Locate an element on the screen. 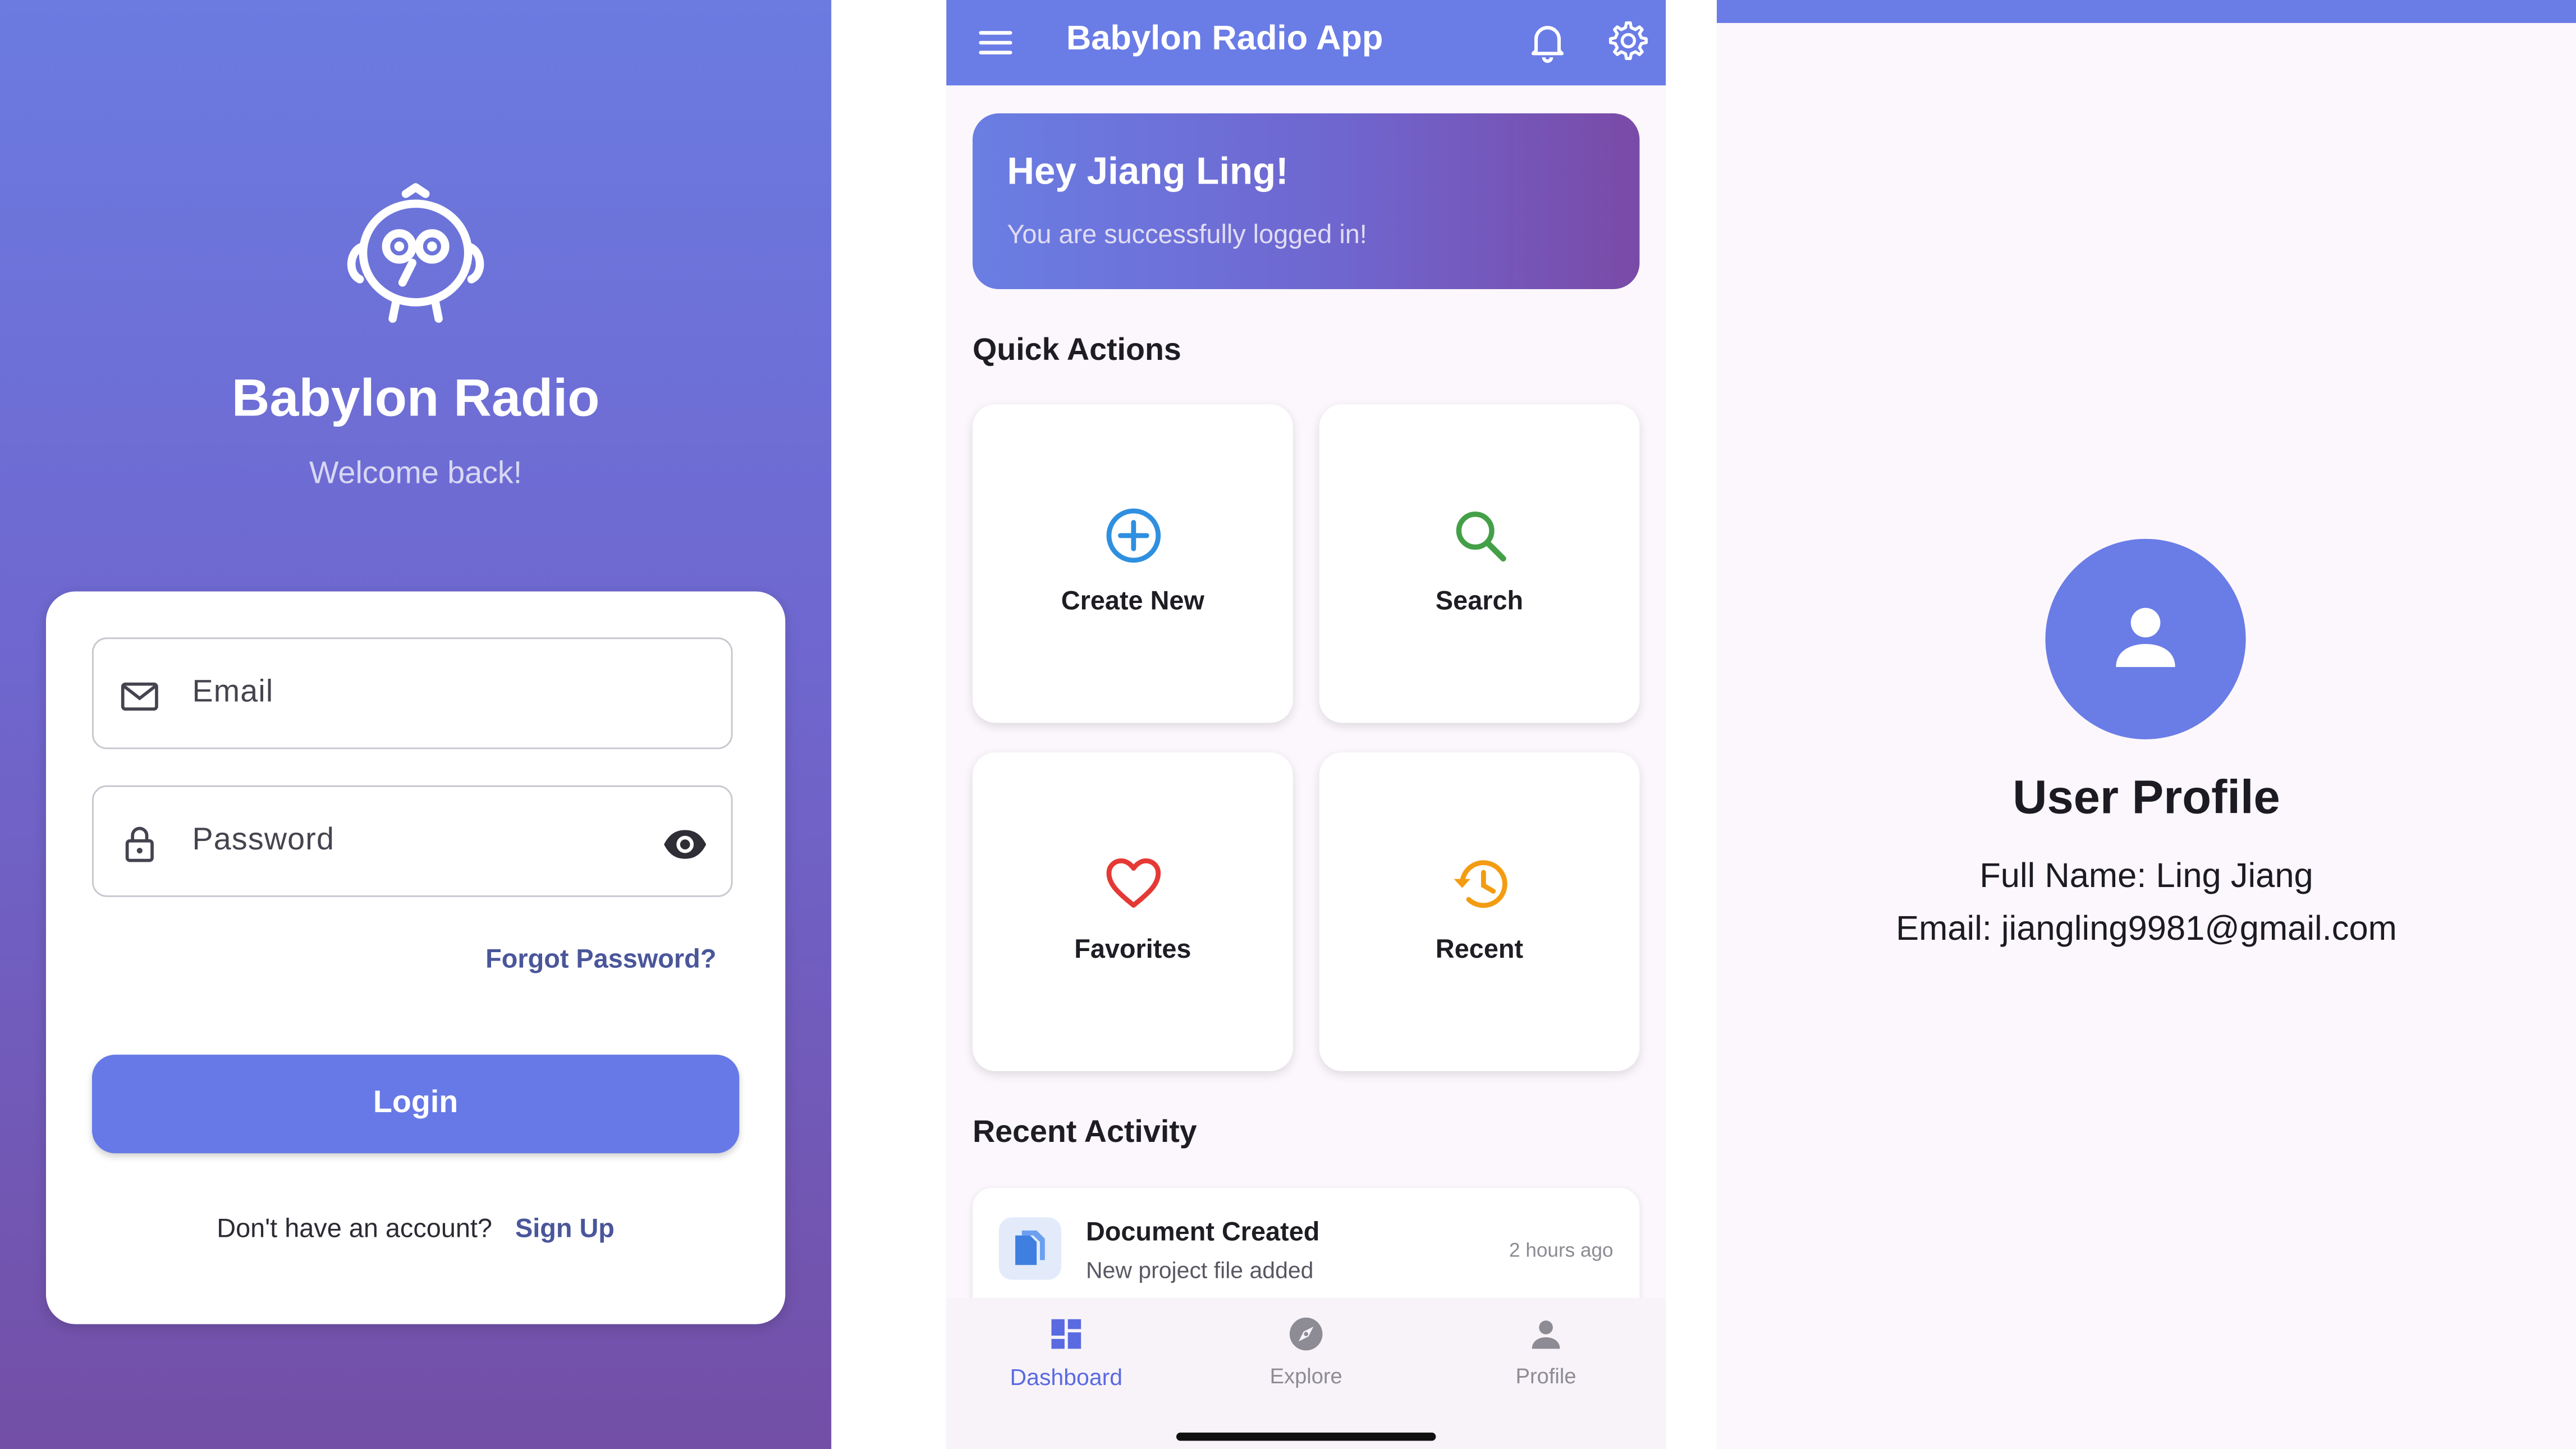 This screenshot has height=1449, width=2576. login-button: Login is located at coordinates (415, 1104).